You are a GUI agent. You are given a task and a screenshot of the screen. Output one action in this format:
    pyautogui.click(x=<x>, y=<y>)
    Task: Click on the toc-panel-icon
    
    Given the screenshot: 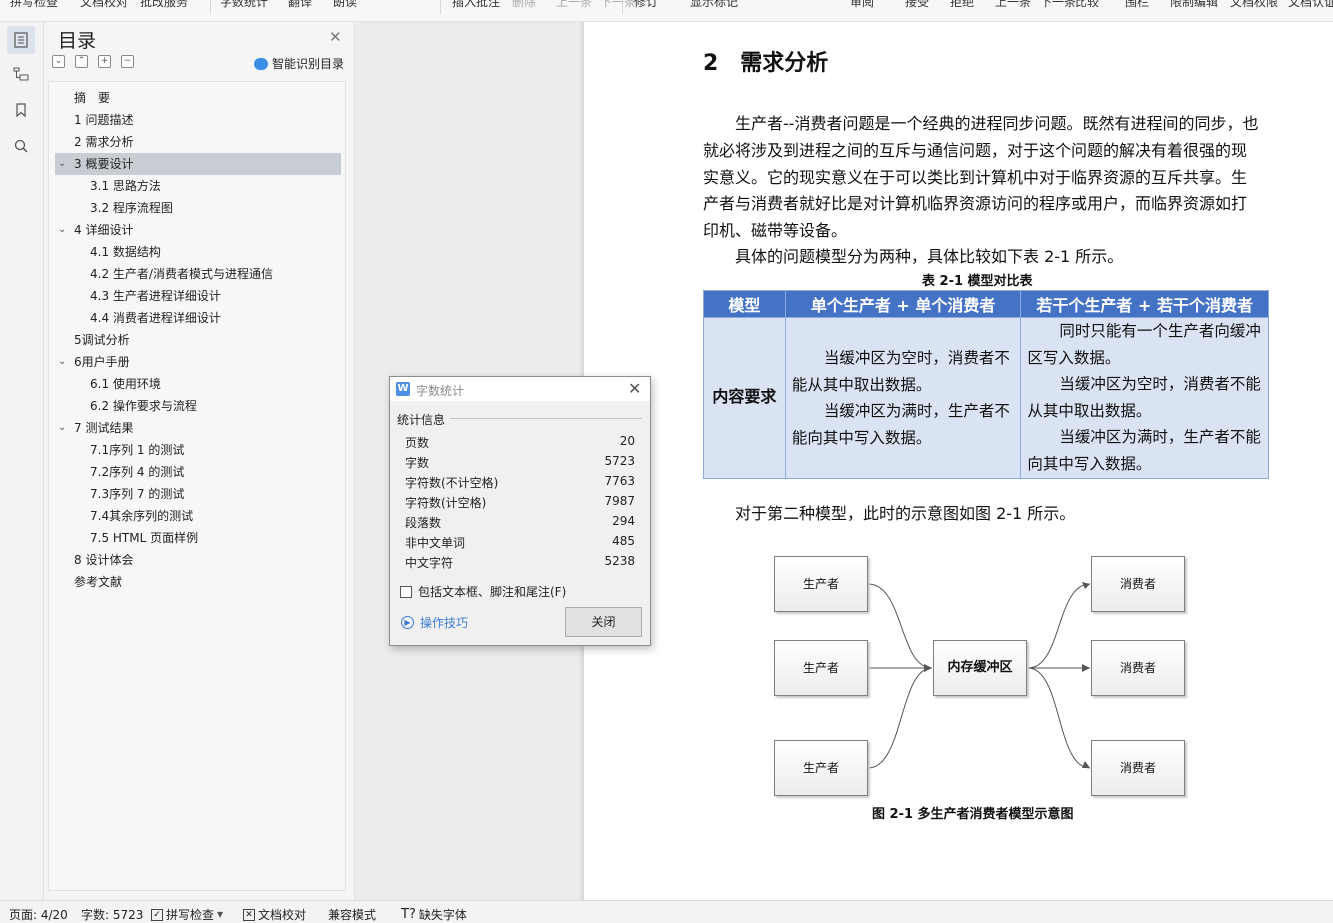 What is the action you would take?
    pyautogui.click(x=21, y=40)
    